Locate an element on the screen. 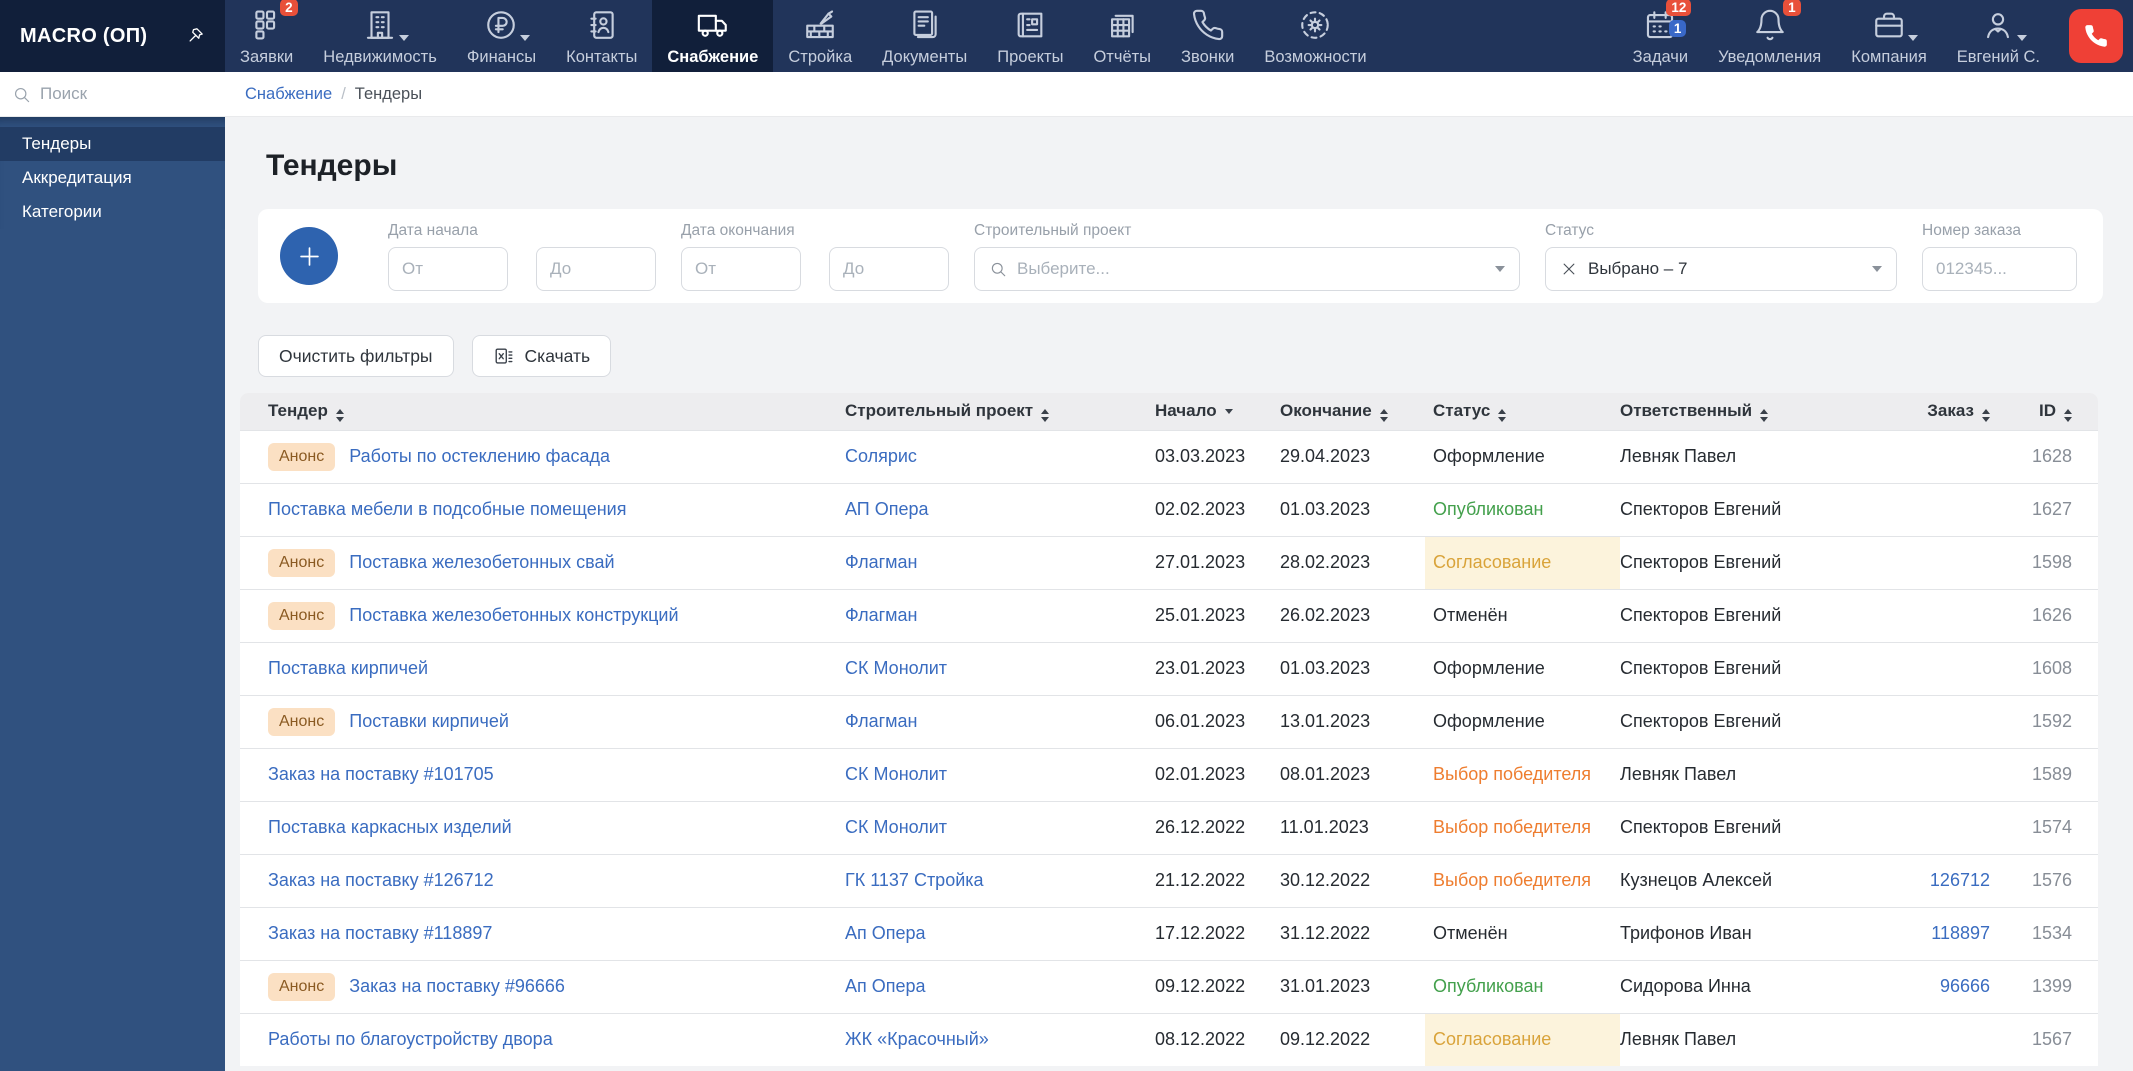 Image resolution: width=2133 pixels, height=1071 pixels. nav-item-features: Возможности is located at coordinates (1315, 36).